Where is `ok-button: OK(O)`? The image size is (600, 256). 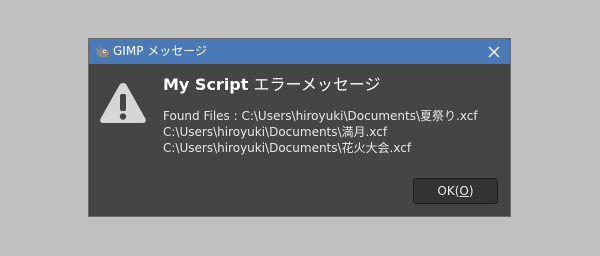
ok-button: OK(O) is located at coordinates (455, 191).